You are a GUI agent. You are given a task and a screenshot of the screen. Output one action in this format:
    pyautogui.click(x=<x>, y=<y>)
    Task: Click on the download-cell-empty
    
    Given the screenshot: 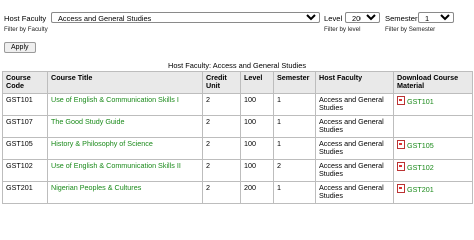 What is the action you would take?
    pyautogui.click(x=433, y=126)
    